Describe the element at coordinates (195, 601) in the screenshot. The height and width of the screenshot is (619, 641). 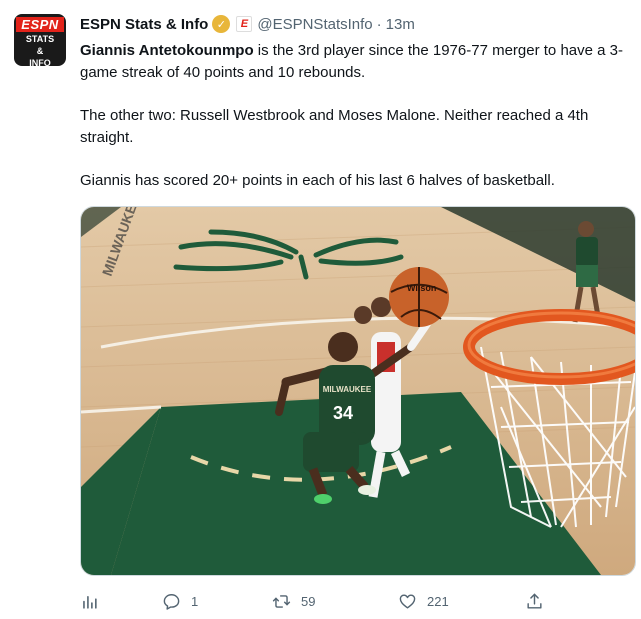
I see `reply-count: 1` at that location.